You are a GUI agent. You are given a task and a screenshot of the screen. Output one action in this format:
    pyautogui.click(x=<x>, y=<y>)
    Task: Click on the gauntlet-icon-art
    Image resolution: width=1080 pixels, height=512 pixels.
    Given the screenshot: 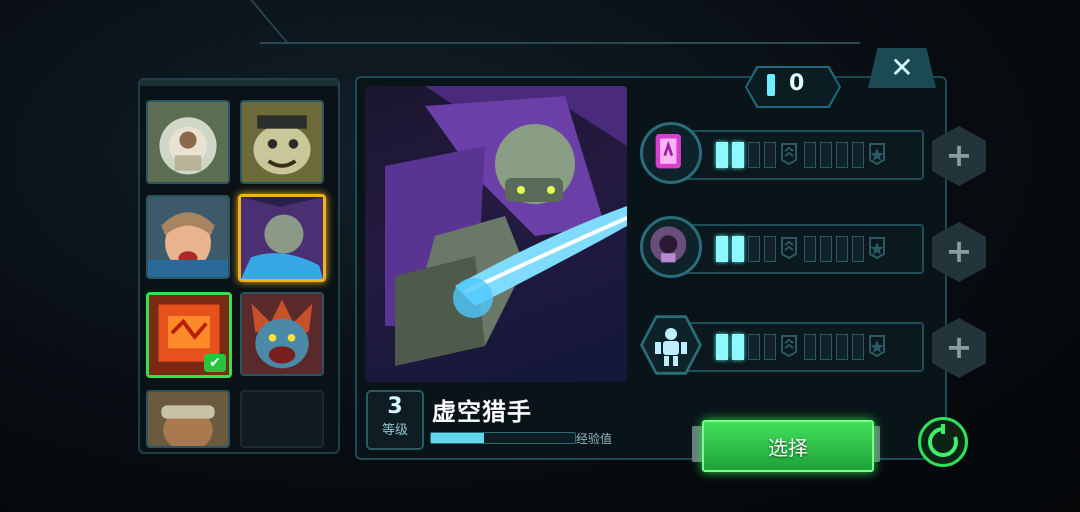 What is the action you would take?
    pyautogui.click(x=668, y=244)
    